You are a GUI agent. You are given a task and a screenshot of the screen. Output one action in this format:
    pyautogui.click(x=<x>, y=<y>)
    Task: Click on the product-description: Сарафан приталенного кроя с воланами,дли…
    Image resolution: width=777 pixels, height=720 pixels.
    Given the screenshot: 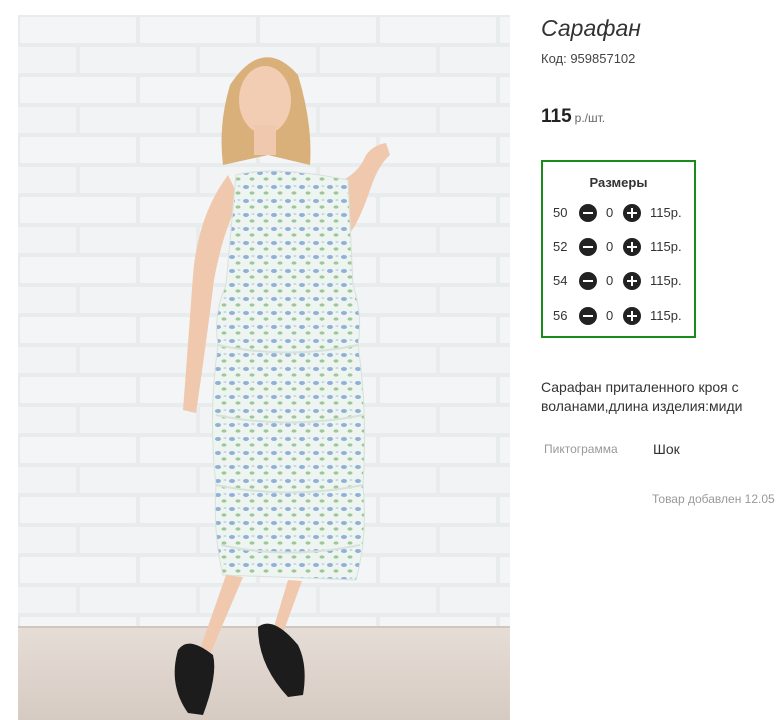 What is the action you would take?
    pyautogui.click(x=642, y=396)
    